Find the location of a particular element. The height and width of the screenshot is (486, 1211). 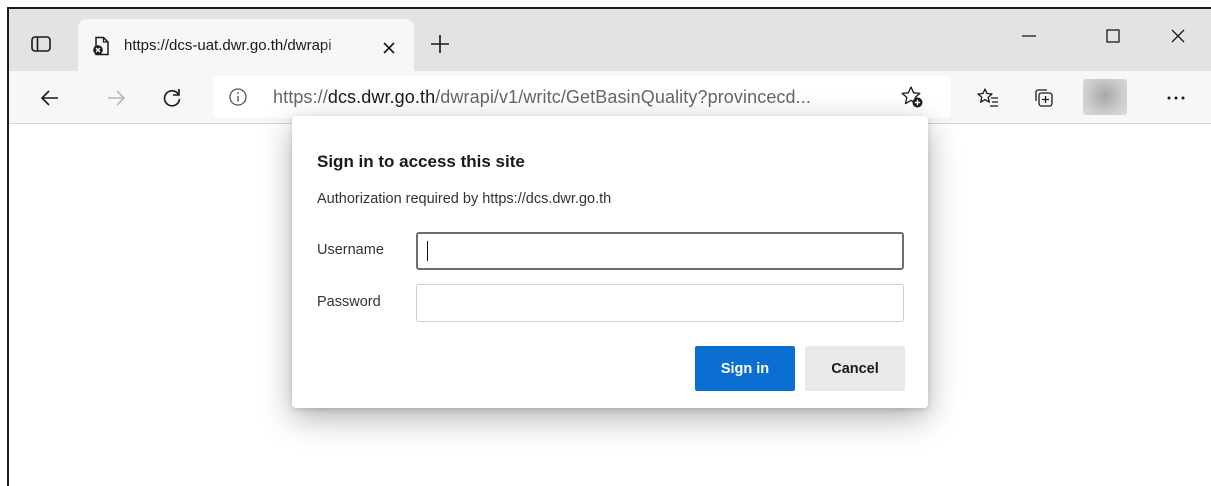

title-bar: https://dcs-uat.dwr.go.th/dwrapi is located at coordinates (610, 41).